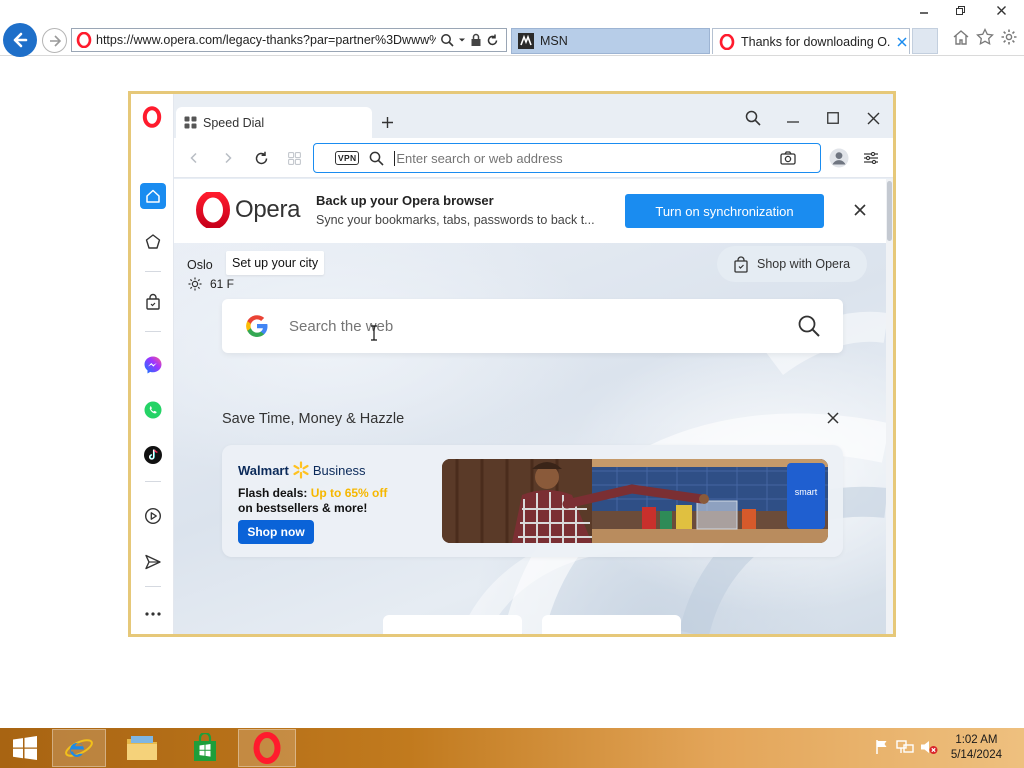 This screenshot has height=768, width=1024. What do you see at coordinates (985, 37) in the screenshot?
I see `star-icon` at bounding box center [985, 37].